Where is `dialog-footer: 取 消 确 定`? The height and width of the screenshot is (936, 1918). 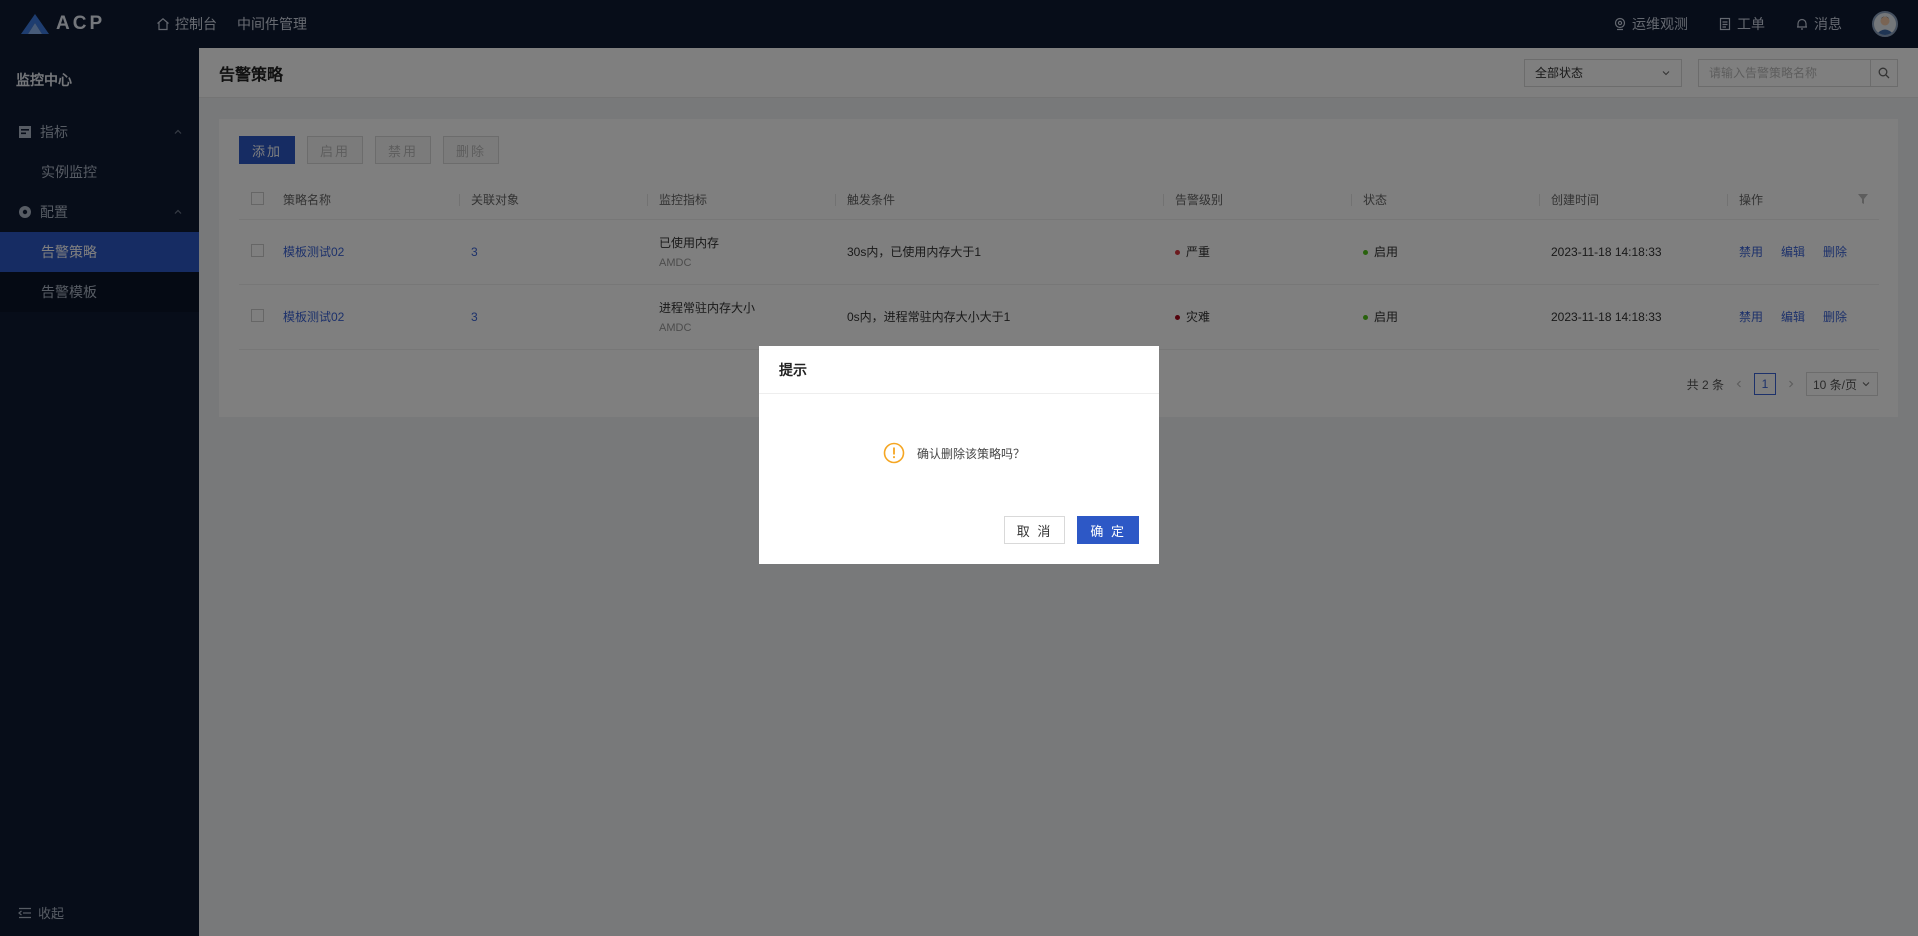
dialog-footer: 取 消 确 定 is located at coordinates (1071, 530).